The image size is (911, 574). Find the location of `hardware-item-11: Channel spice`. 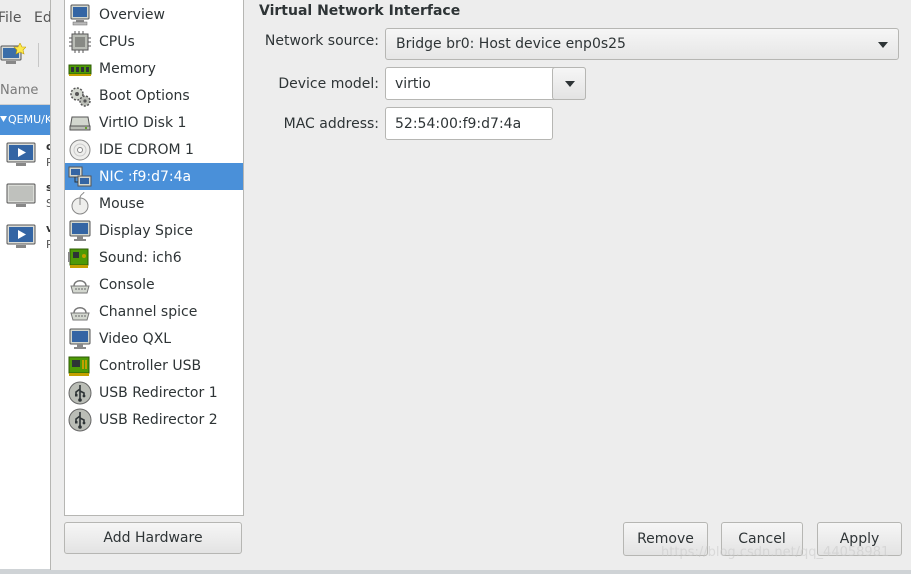

hardware-item-11: Channel spice is located at coordinates (154, 311).